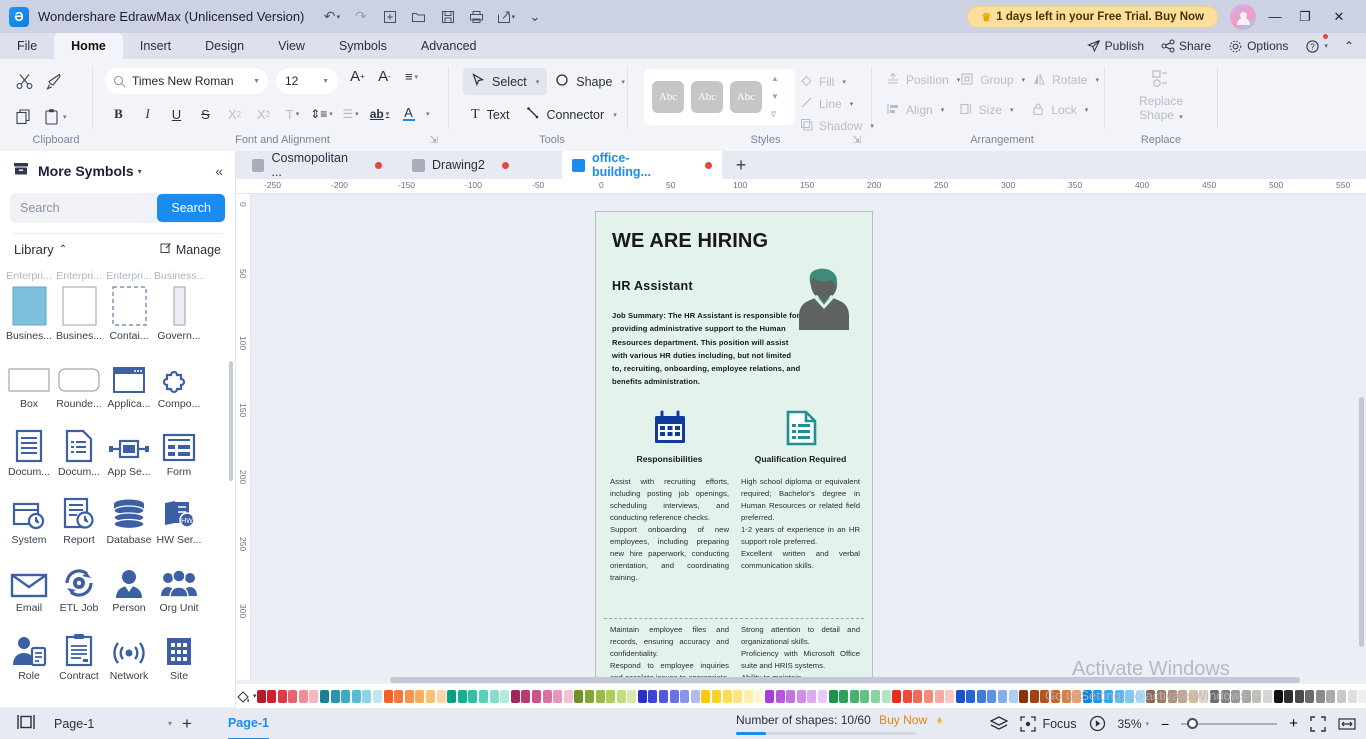 The width and height of the screenshot is (1366, 739). I want to click on symbol-item-person: Person, so click(129, 583).